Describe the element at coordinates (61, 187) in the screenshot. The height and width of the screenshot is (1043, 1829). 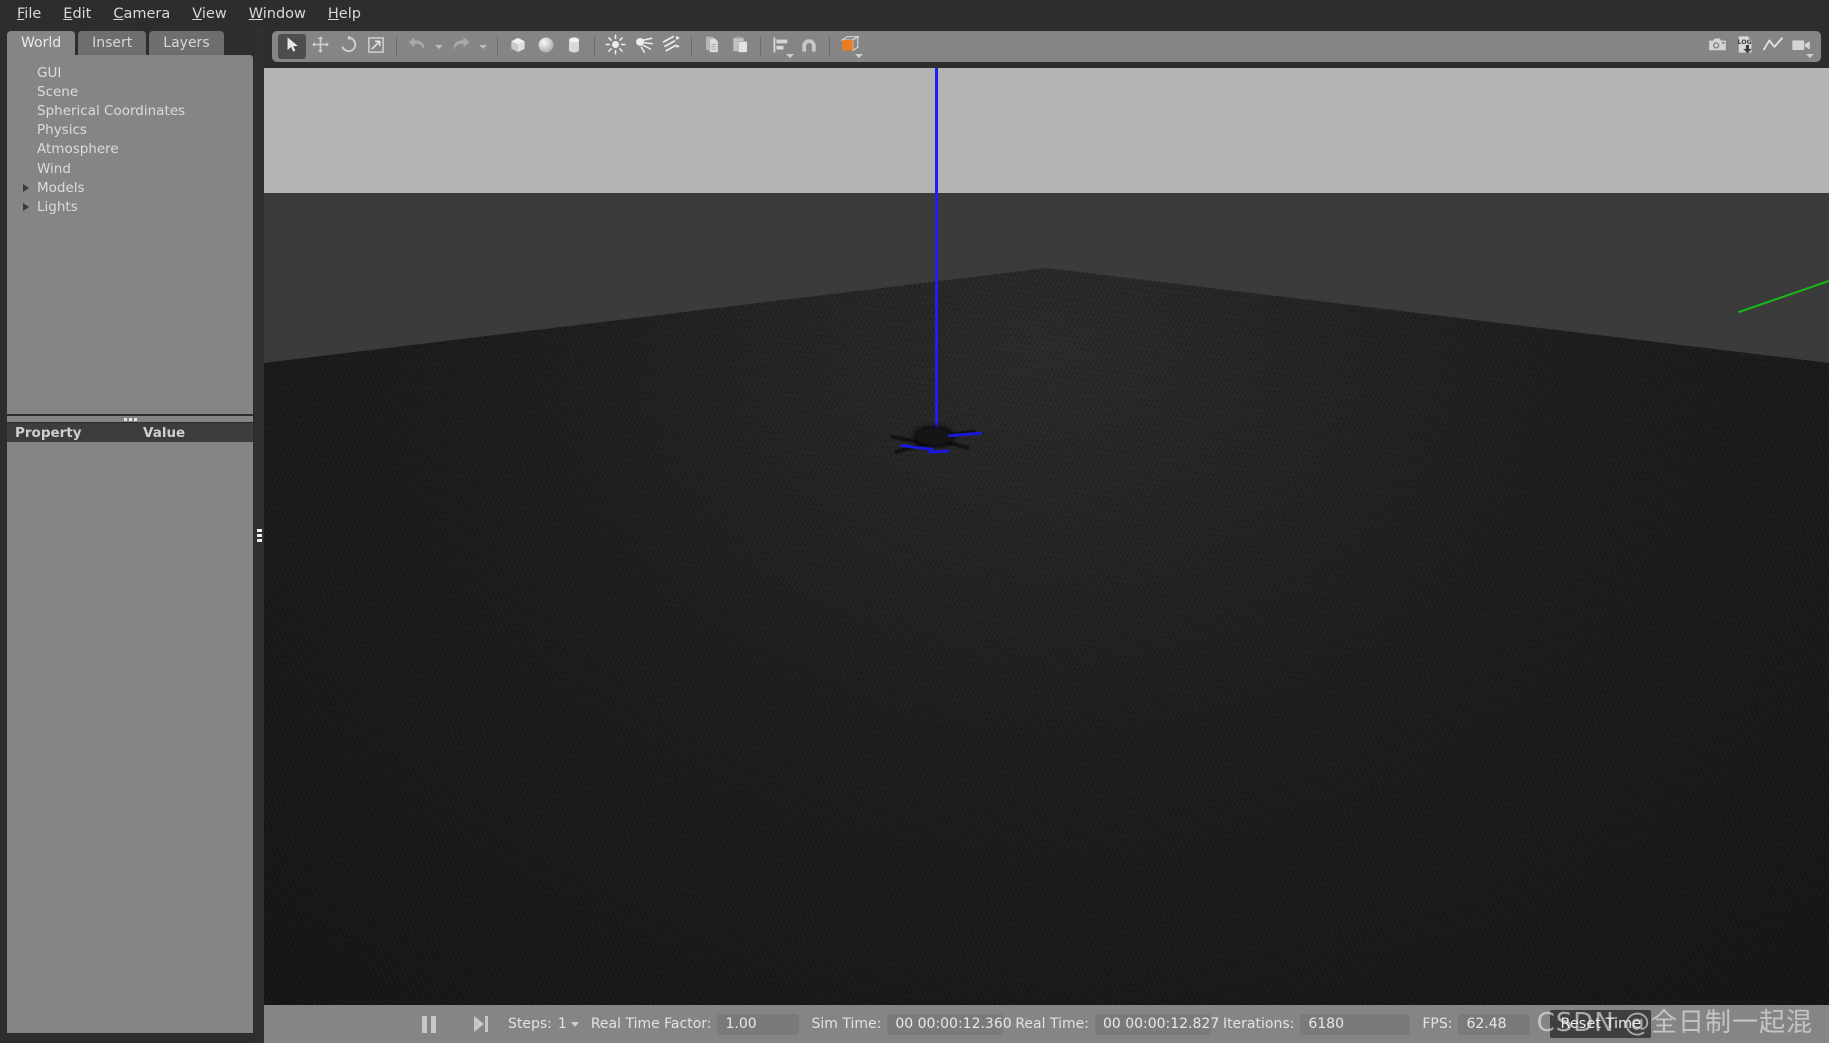
I see `tree-item-models-label: Models` at that location.